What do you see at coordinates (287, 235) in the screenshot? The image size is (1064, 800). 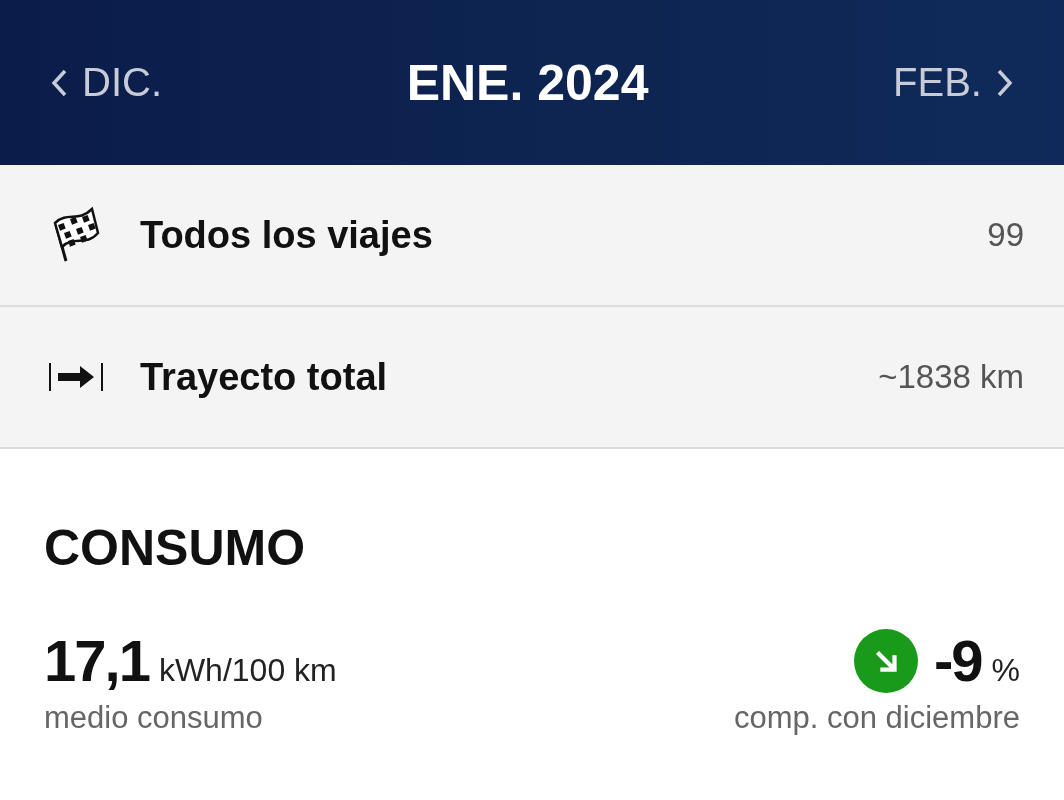 I see `row-label: Todos los viajes` at bounding box center [287, 235].